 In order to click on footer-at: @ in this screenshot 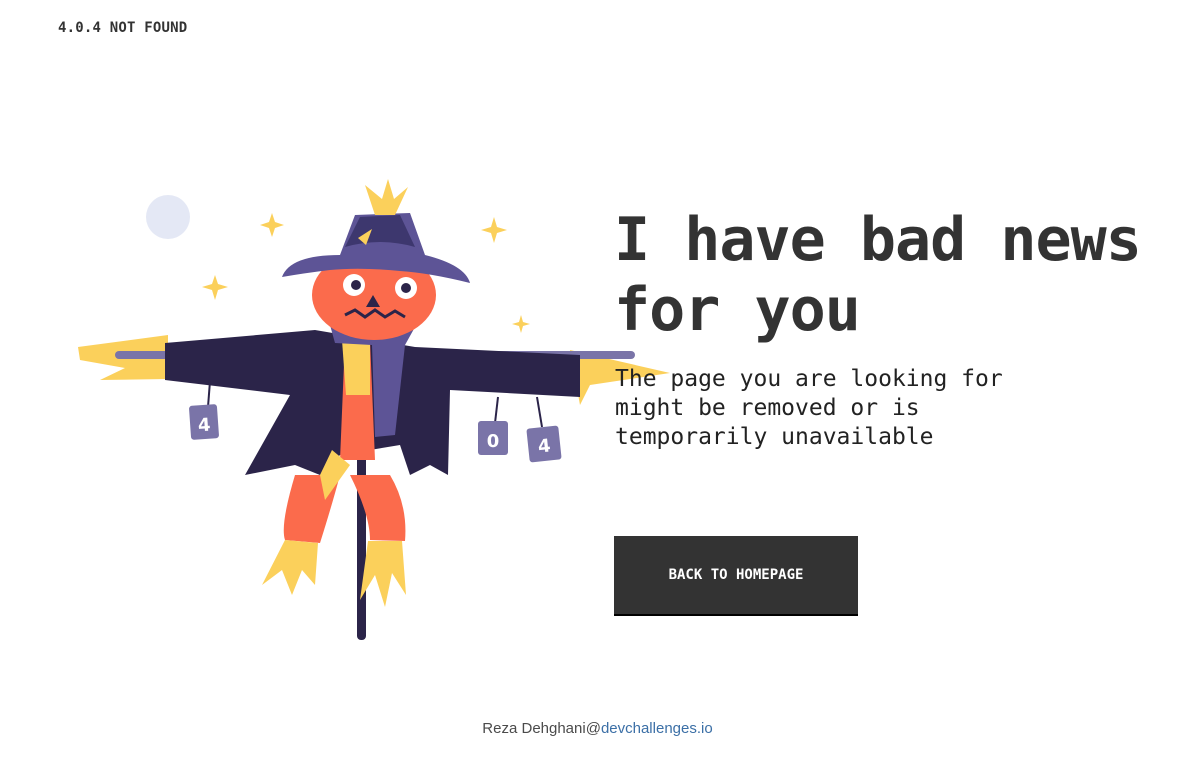, I will do `click(593, 728)`.